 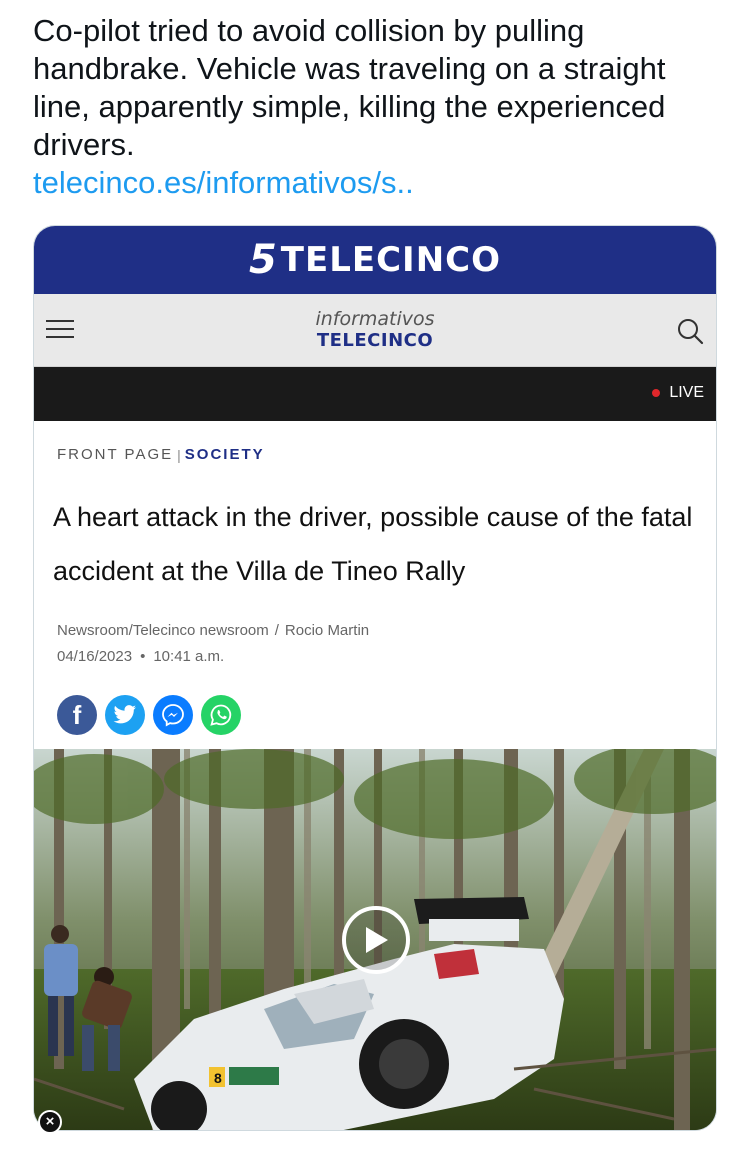 I want to click on byline-time: 10:41 a.m., so click(x=189, y=656).